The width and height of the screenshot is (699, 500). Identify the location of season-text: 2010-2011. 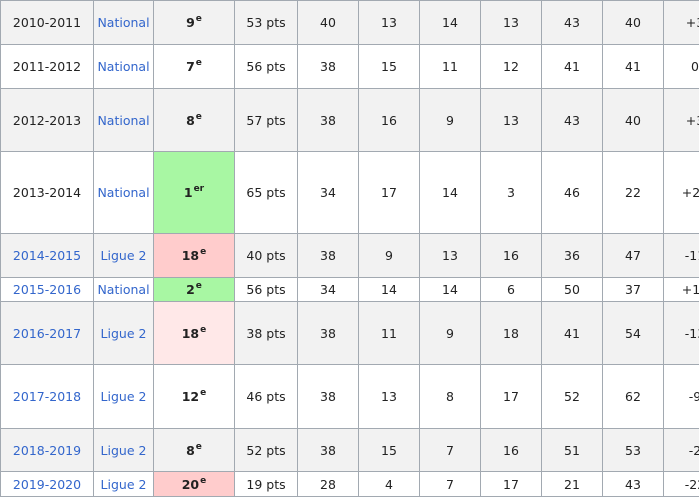
(47, 22).